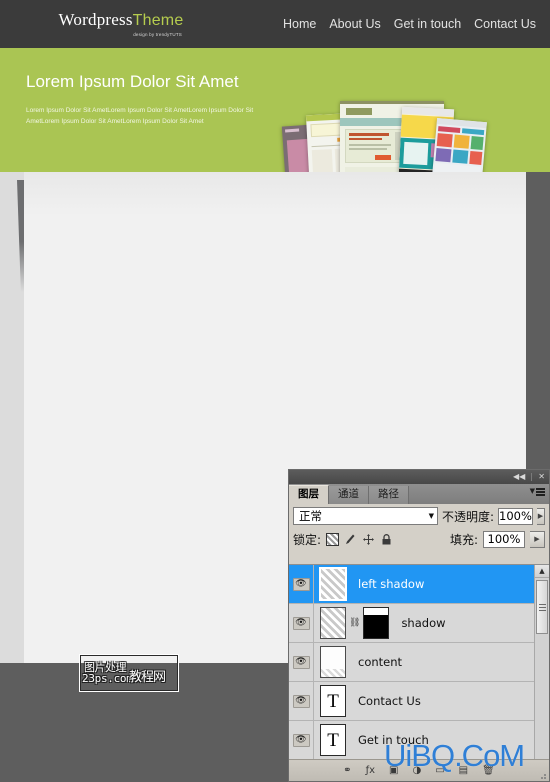 The height and width of the screenshot is (782, 550). I want to click on panel-menu-icon: ▼, so click(537, 492).